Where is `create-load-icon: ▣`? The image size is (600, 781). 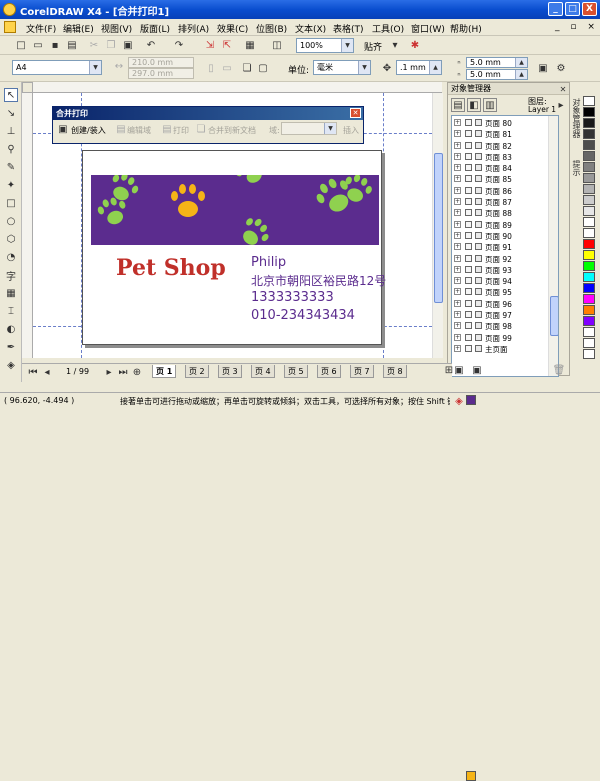 create-load-icon: ▣ is located at coordinates (63, 129).